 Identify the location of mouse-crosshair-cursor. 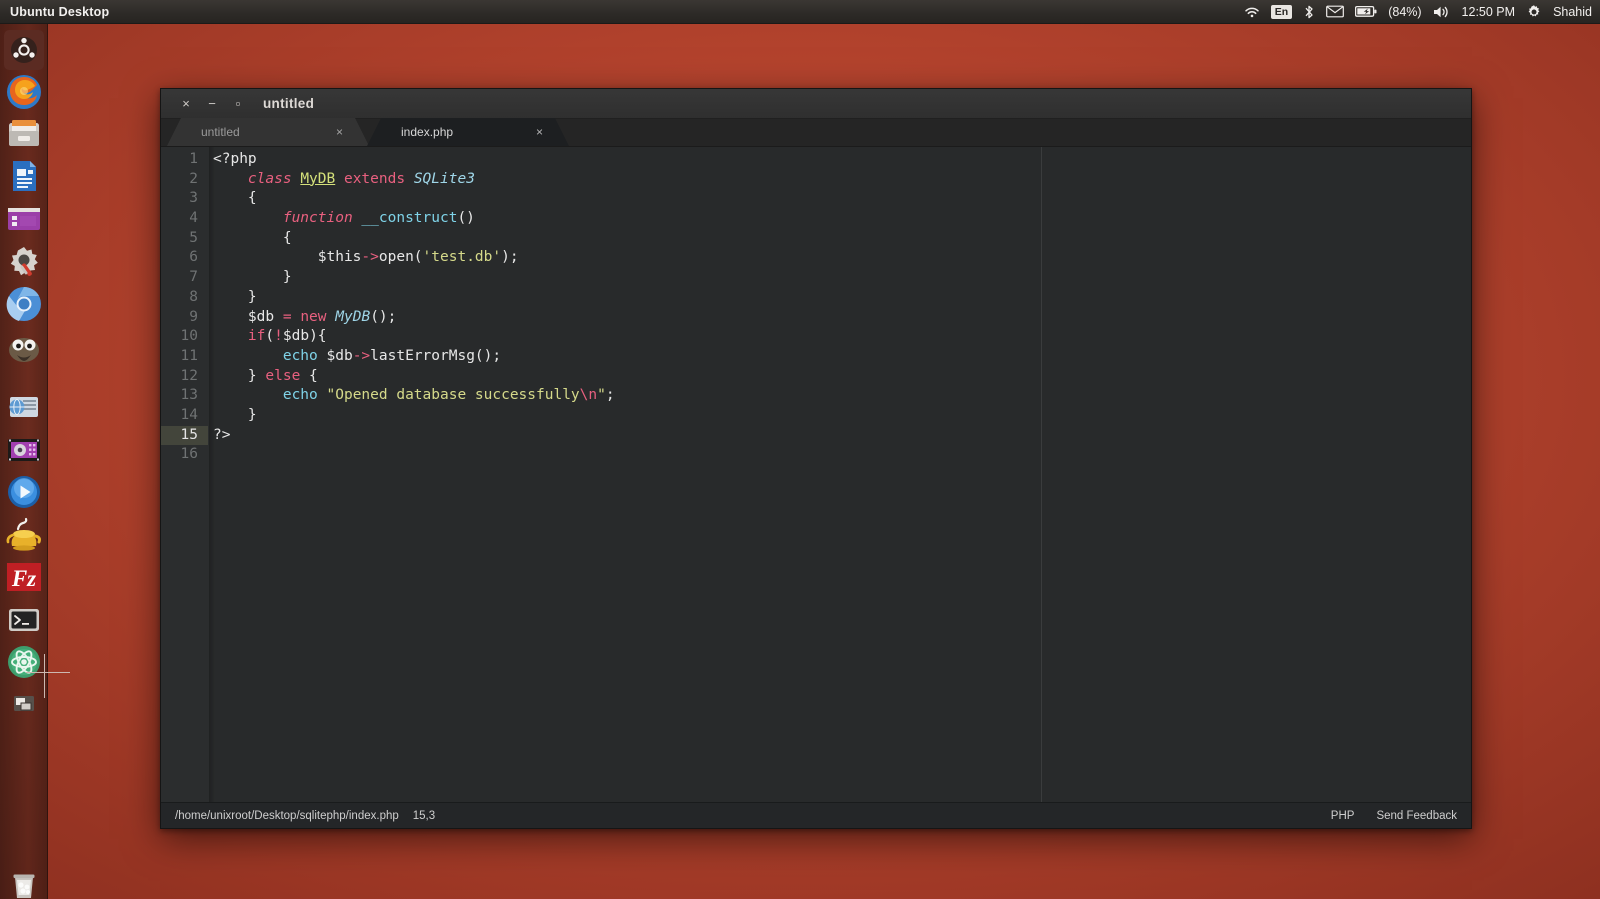
(48, 676).